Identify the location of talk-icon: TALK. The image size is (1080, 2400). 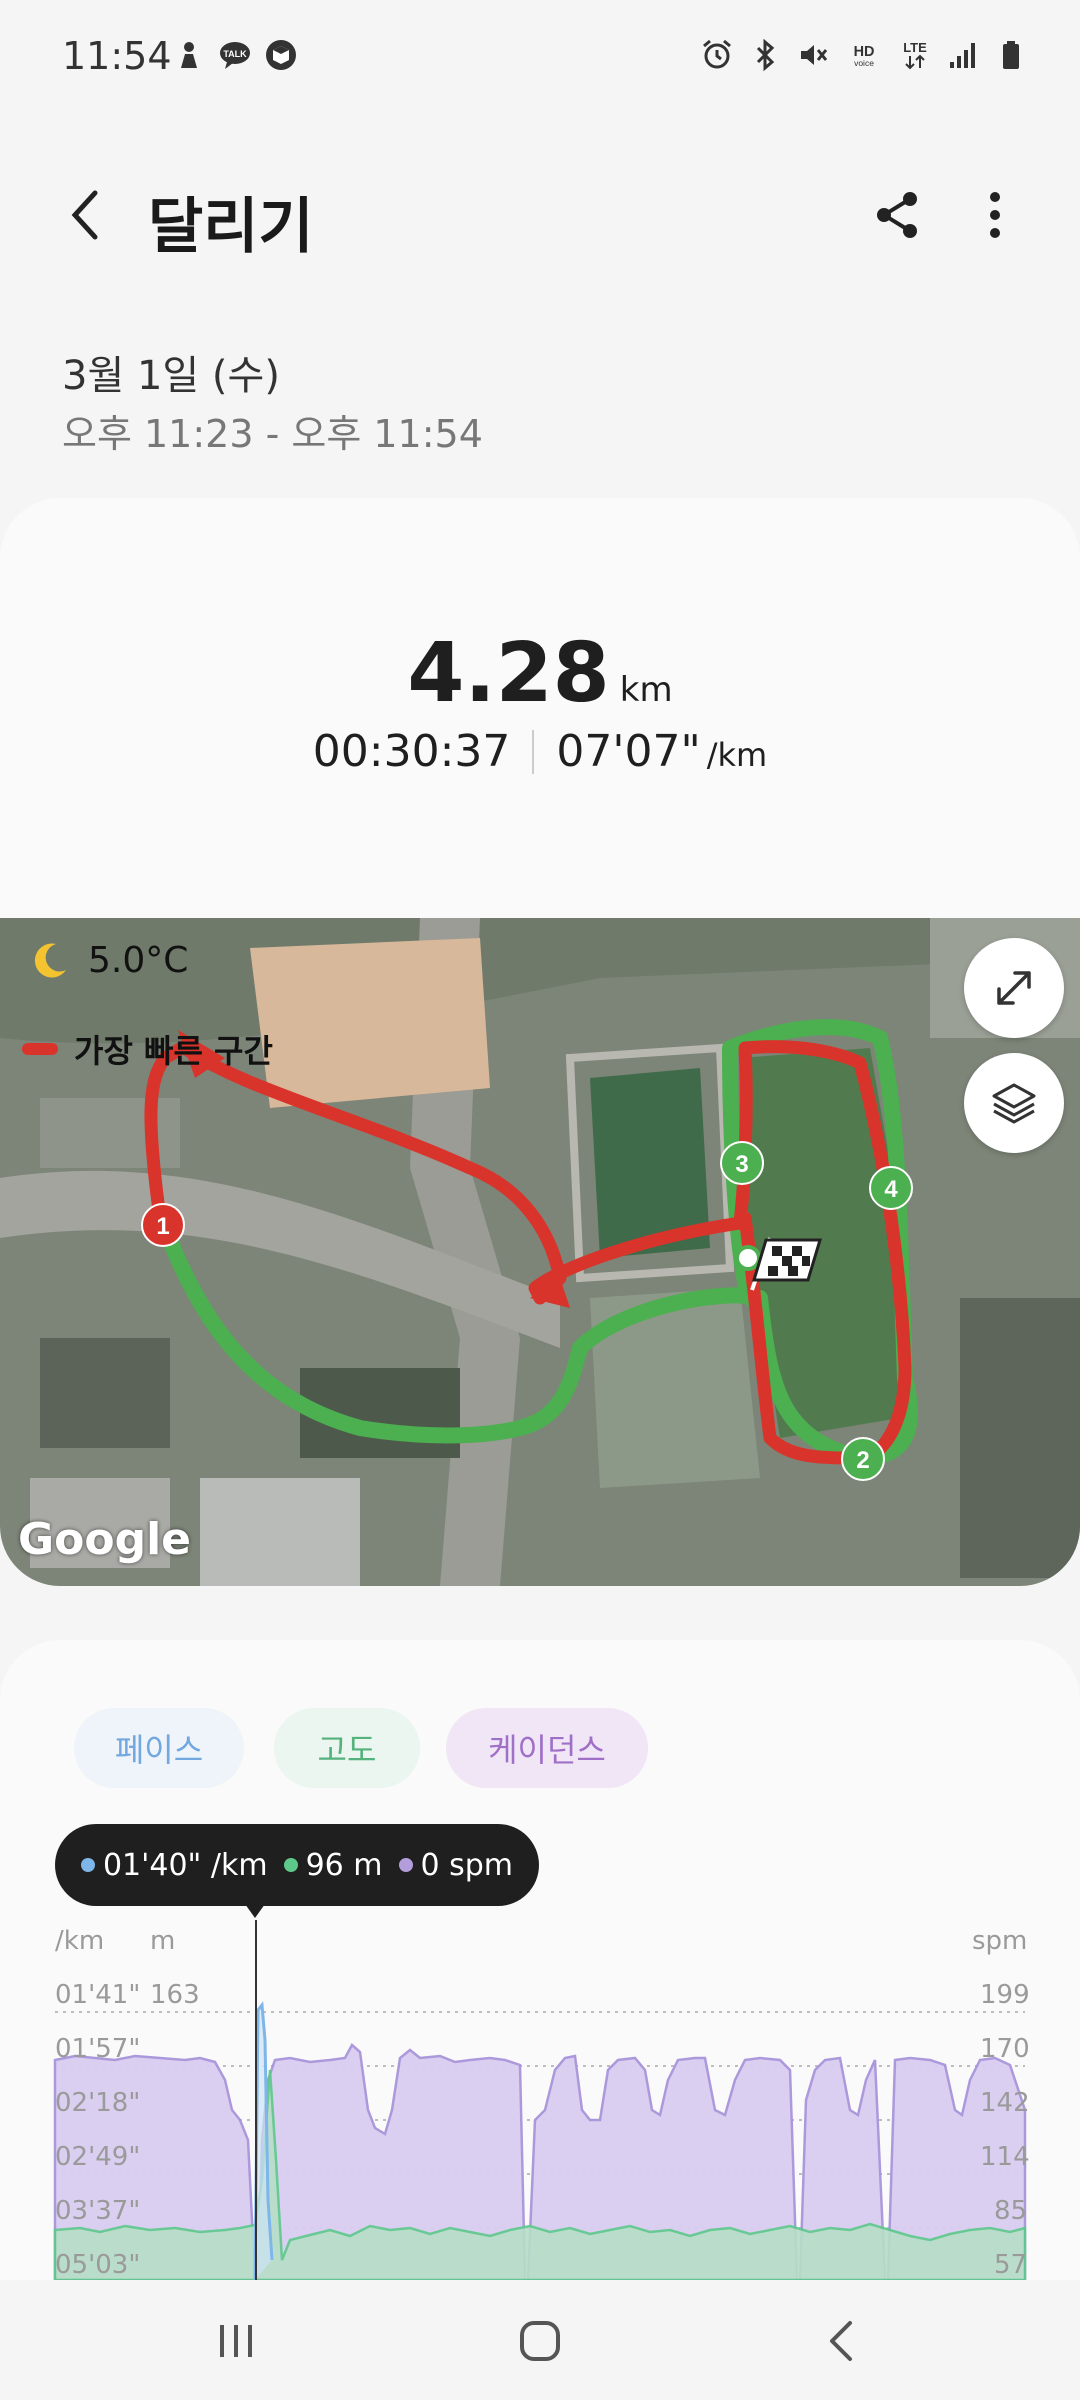
(235, 55).